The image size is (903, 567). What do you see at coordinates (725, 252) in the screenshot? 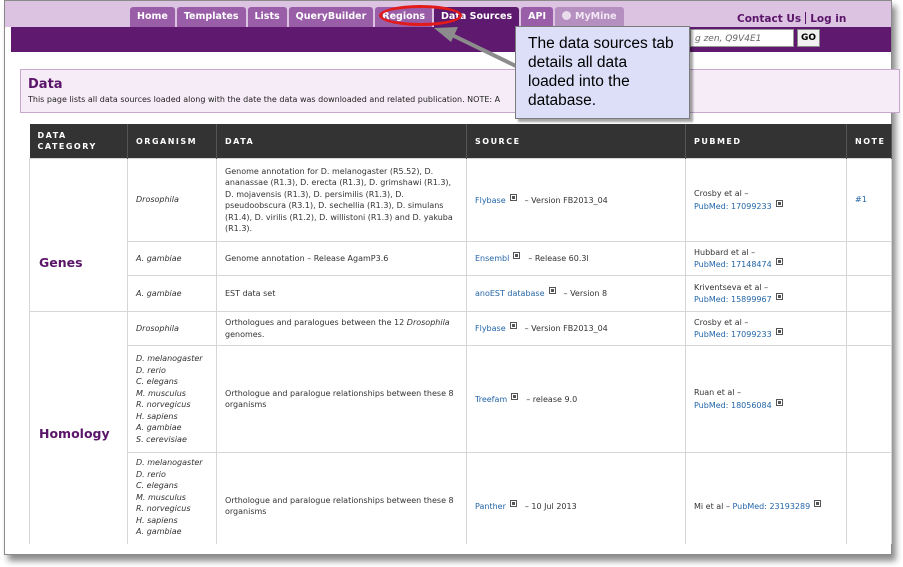
I see `pub-authors: Hubbard et al –` at bounding box center [725, 252].